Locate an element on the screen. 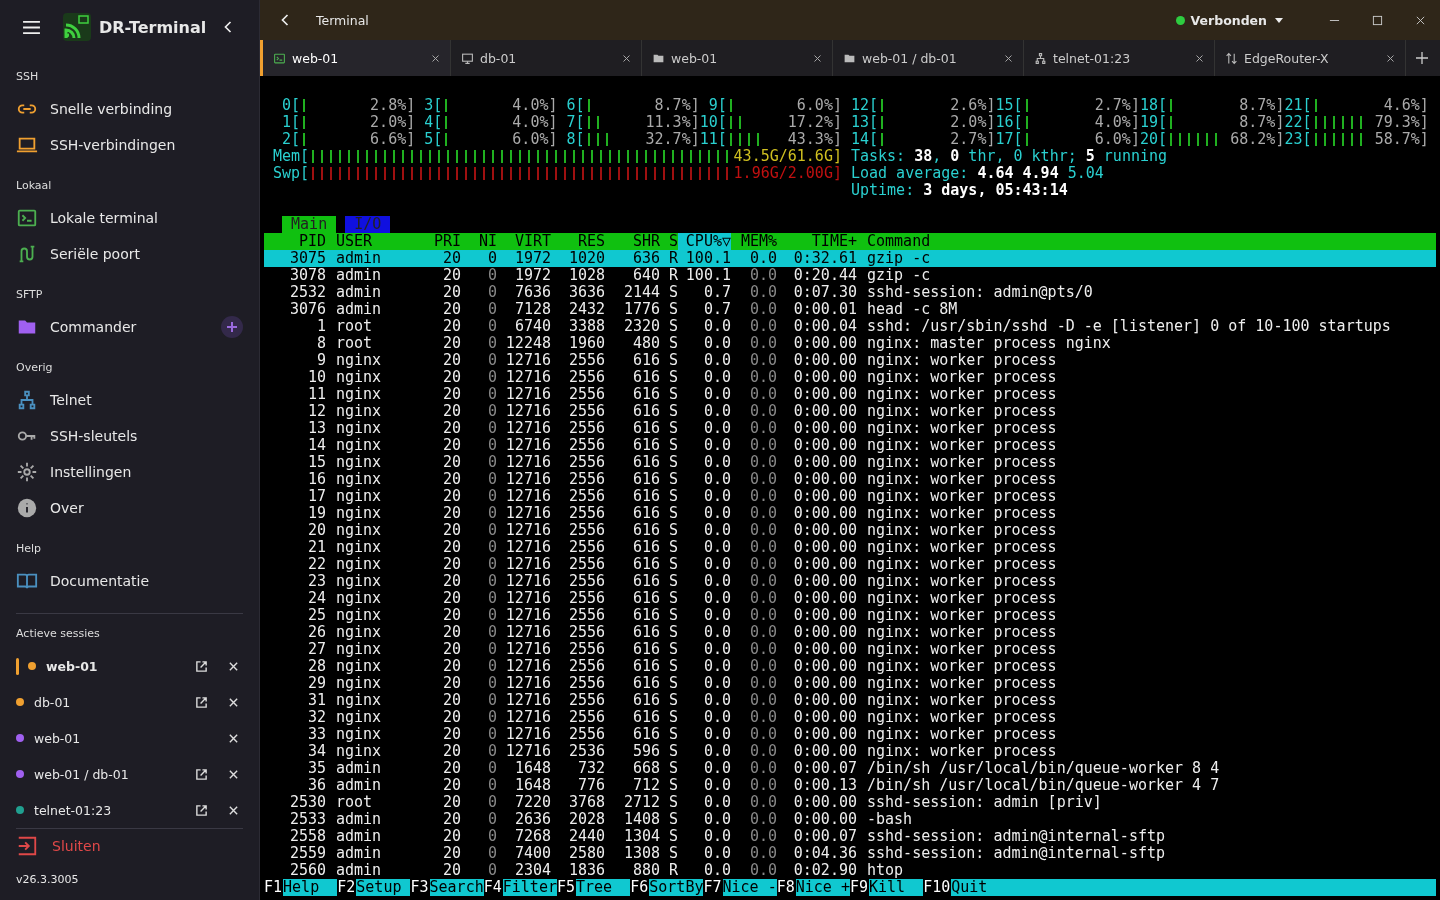  session-item: telnet-01:23 is located at coordinates (129, 810).